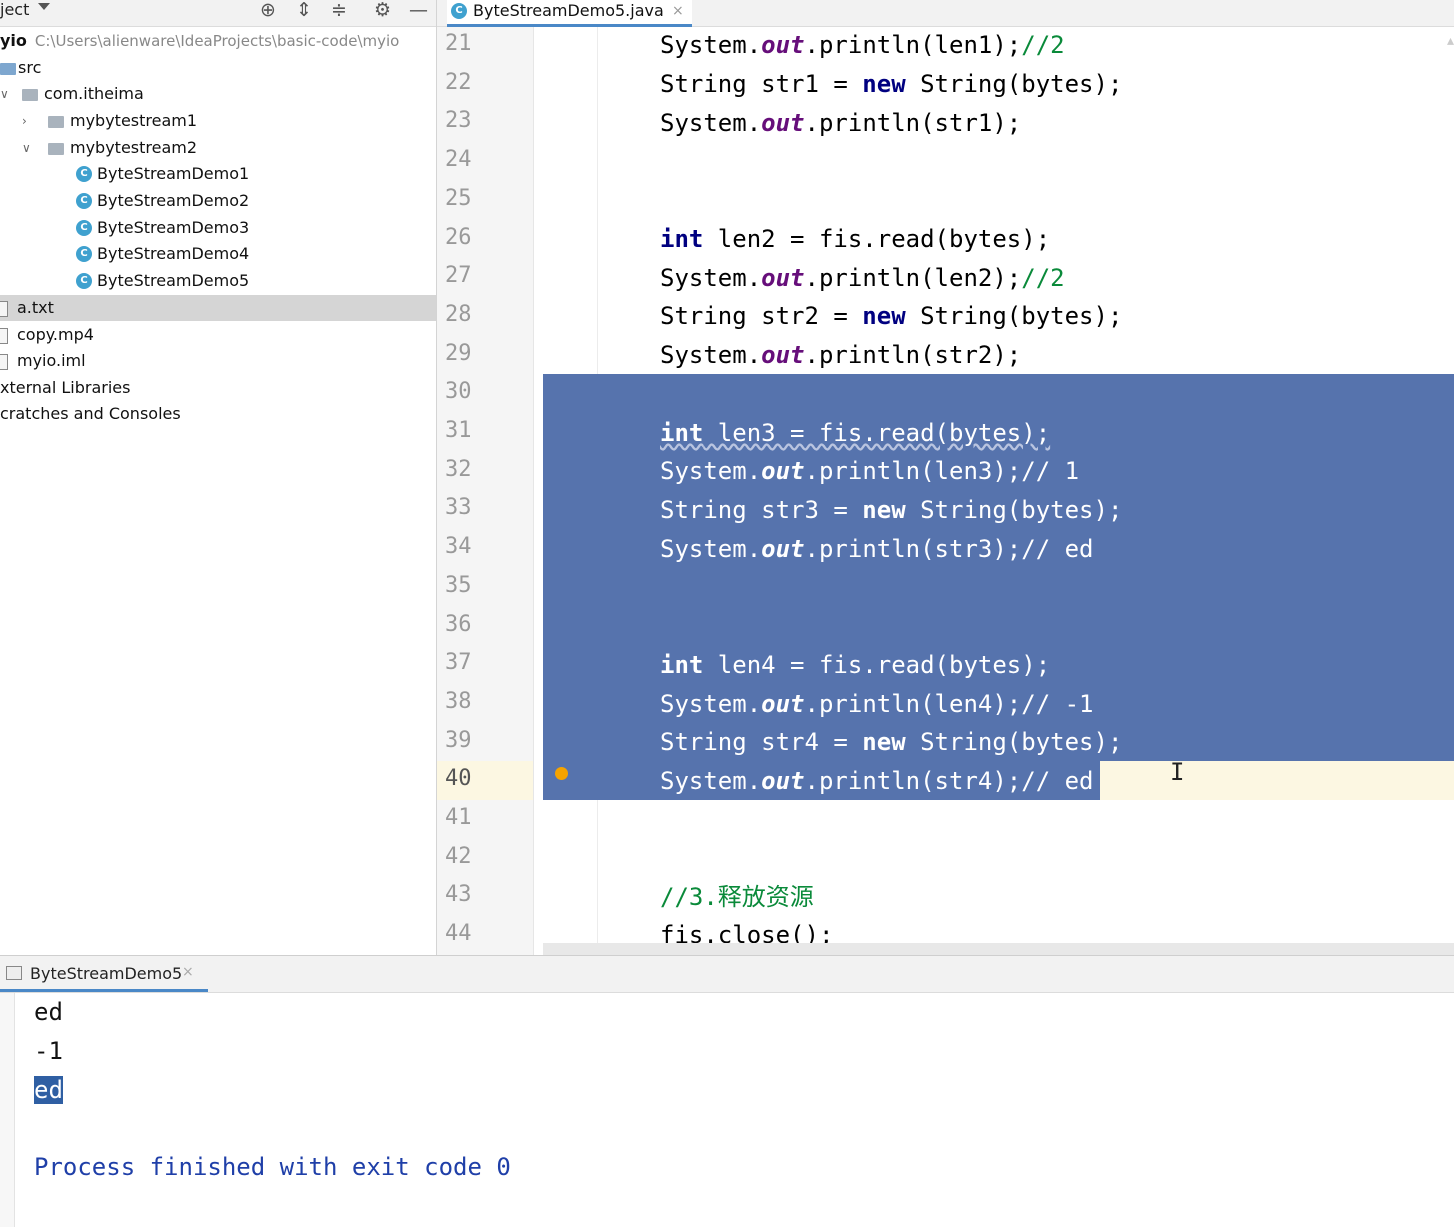 Image resolution: width=1454 pixels, height=1227 pixels. Describe the element at coordinates (465, 430) in the screenshot. I see `line-number: 31` at that location.